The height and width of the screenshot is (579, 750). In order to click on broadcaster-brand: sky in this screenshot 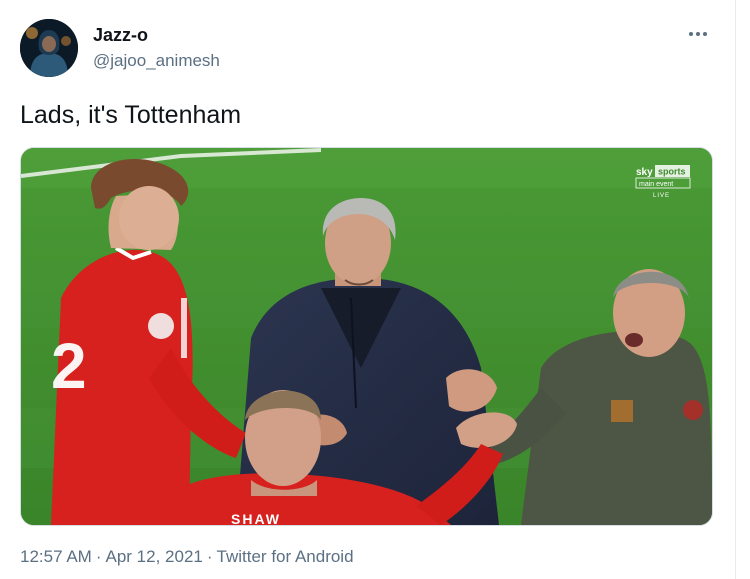, I will do `click(644, 172)`.